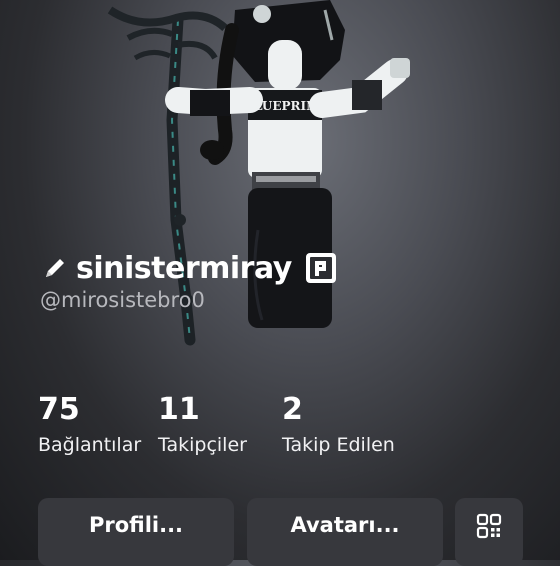  What do you see at coordinates (89, 425) in the screenshot?
I see `stat-connections: 75 Bağlantılar` at bounding box center [89, 425].